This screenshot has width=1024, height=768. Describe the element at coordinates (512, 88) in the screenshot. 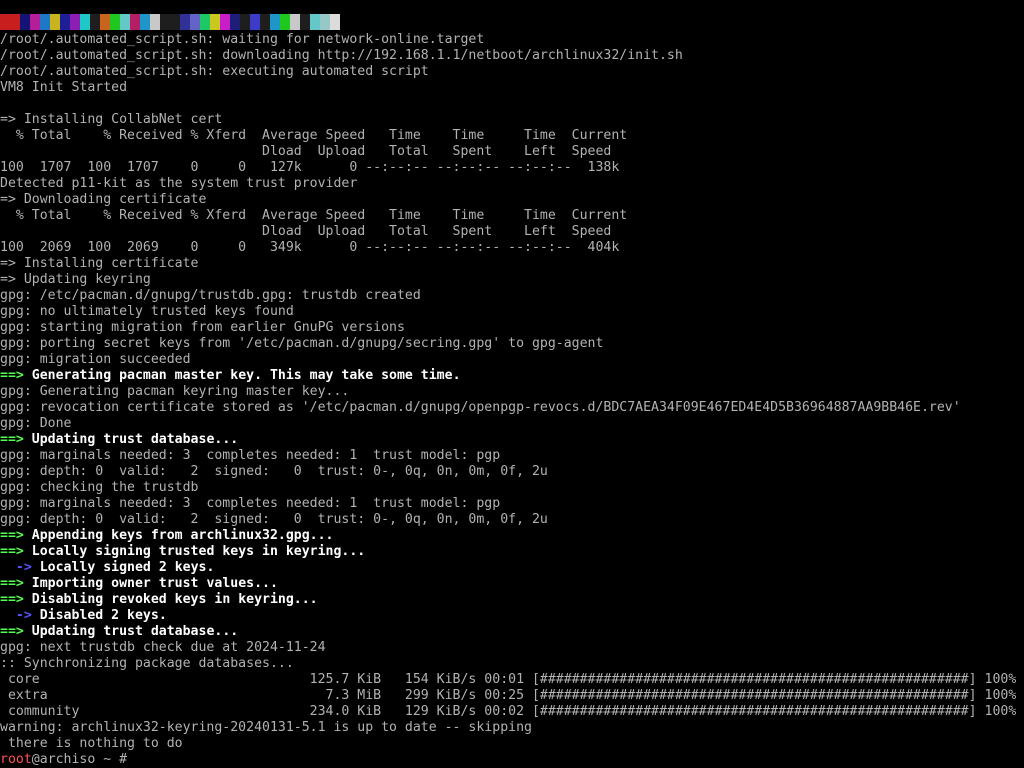

I see `terminal-line: VM8 Init Started` at that location.